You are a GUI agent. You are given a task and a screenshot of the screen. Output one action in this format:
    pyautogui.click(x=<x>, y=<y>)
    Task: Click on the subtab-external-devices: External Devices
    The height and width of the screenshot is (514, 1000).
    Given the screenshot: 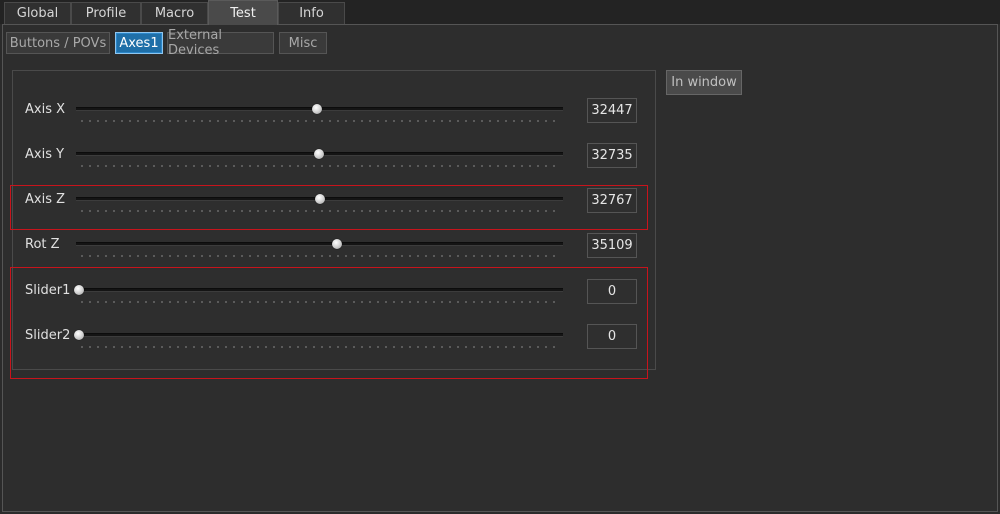 What is the action you would take?
    pyautogui.click(x=220, y=43)
    